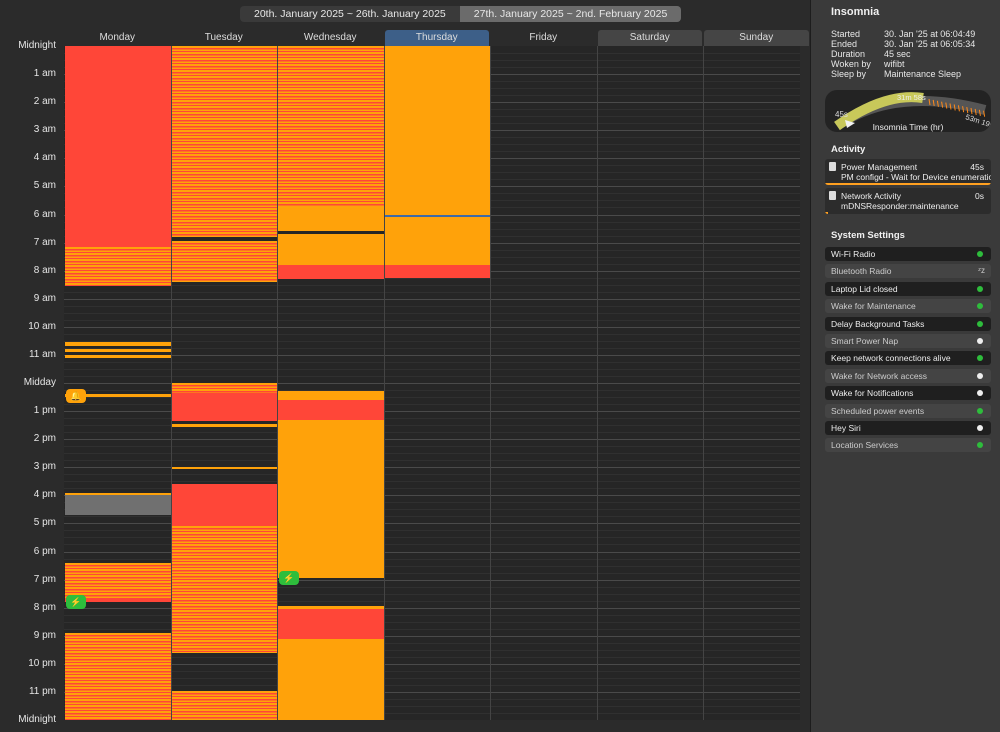 The height and width of the screenshot is (732, 1000). Describe the element at coordinates (903, 54) in the screenshot. I see `info-row: Duration 45 sec` at that location.